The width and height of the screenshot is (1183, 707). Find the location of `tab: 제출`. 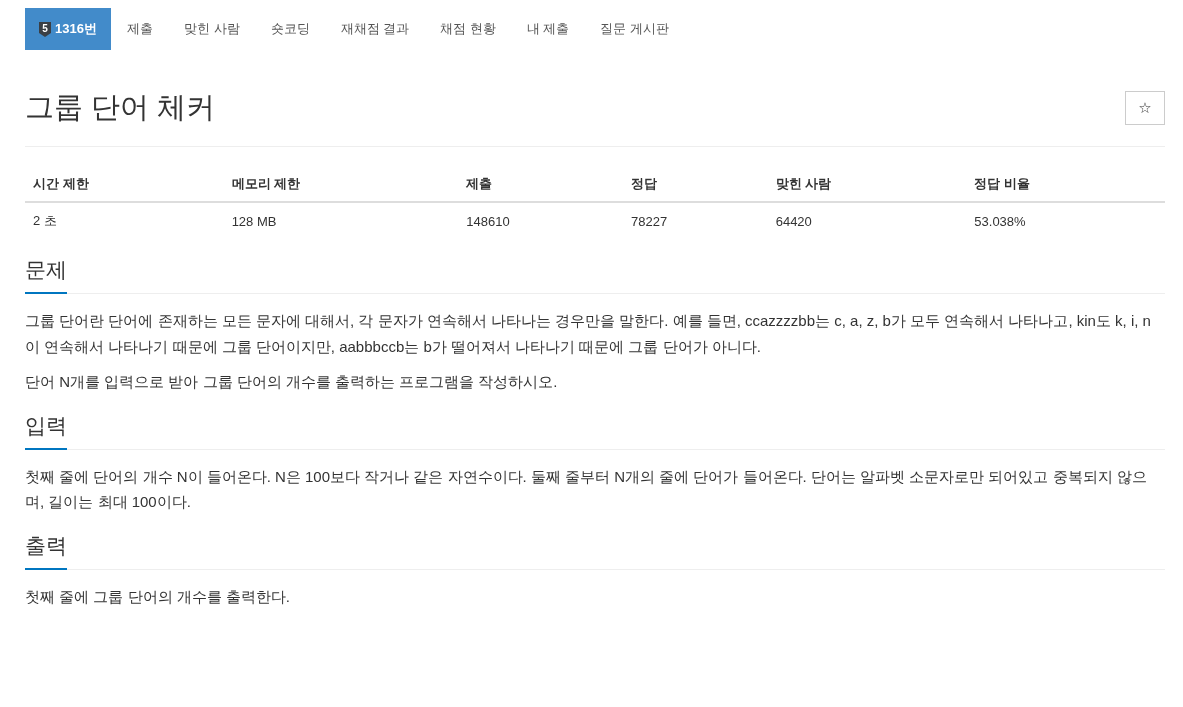

tab: 제출 is located at coordinates (139, 29).